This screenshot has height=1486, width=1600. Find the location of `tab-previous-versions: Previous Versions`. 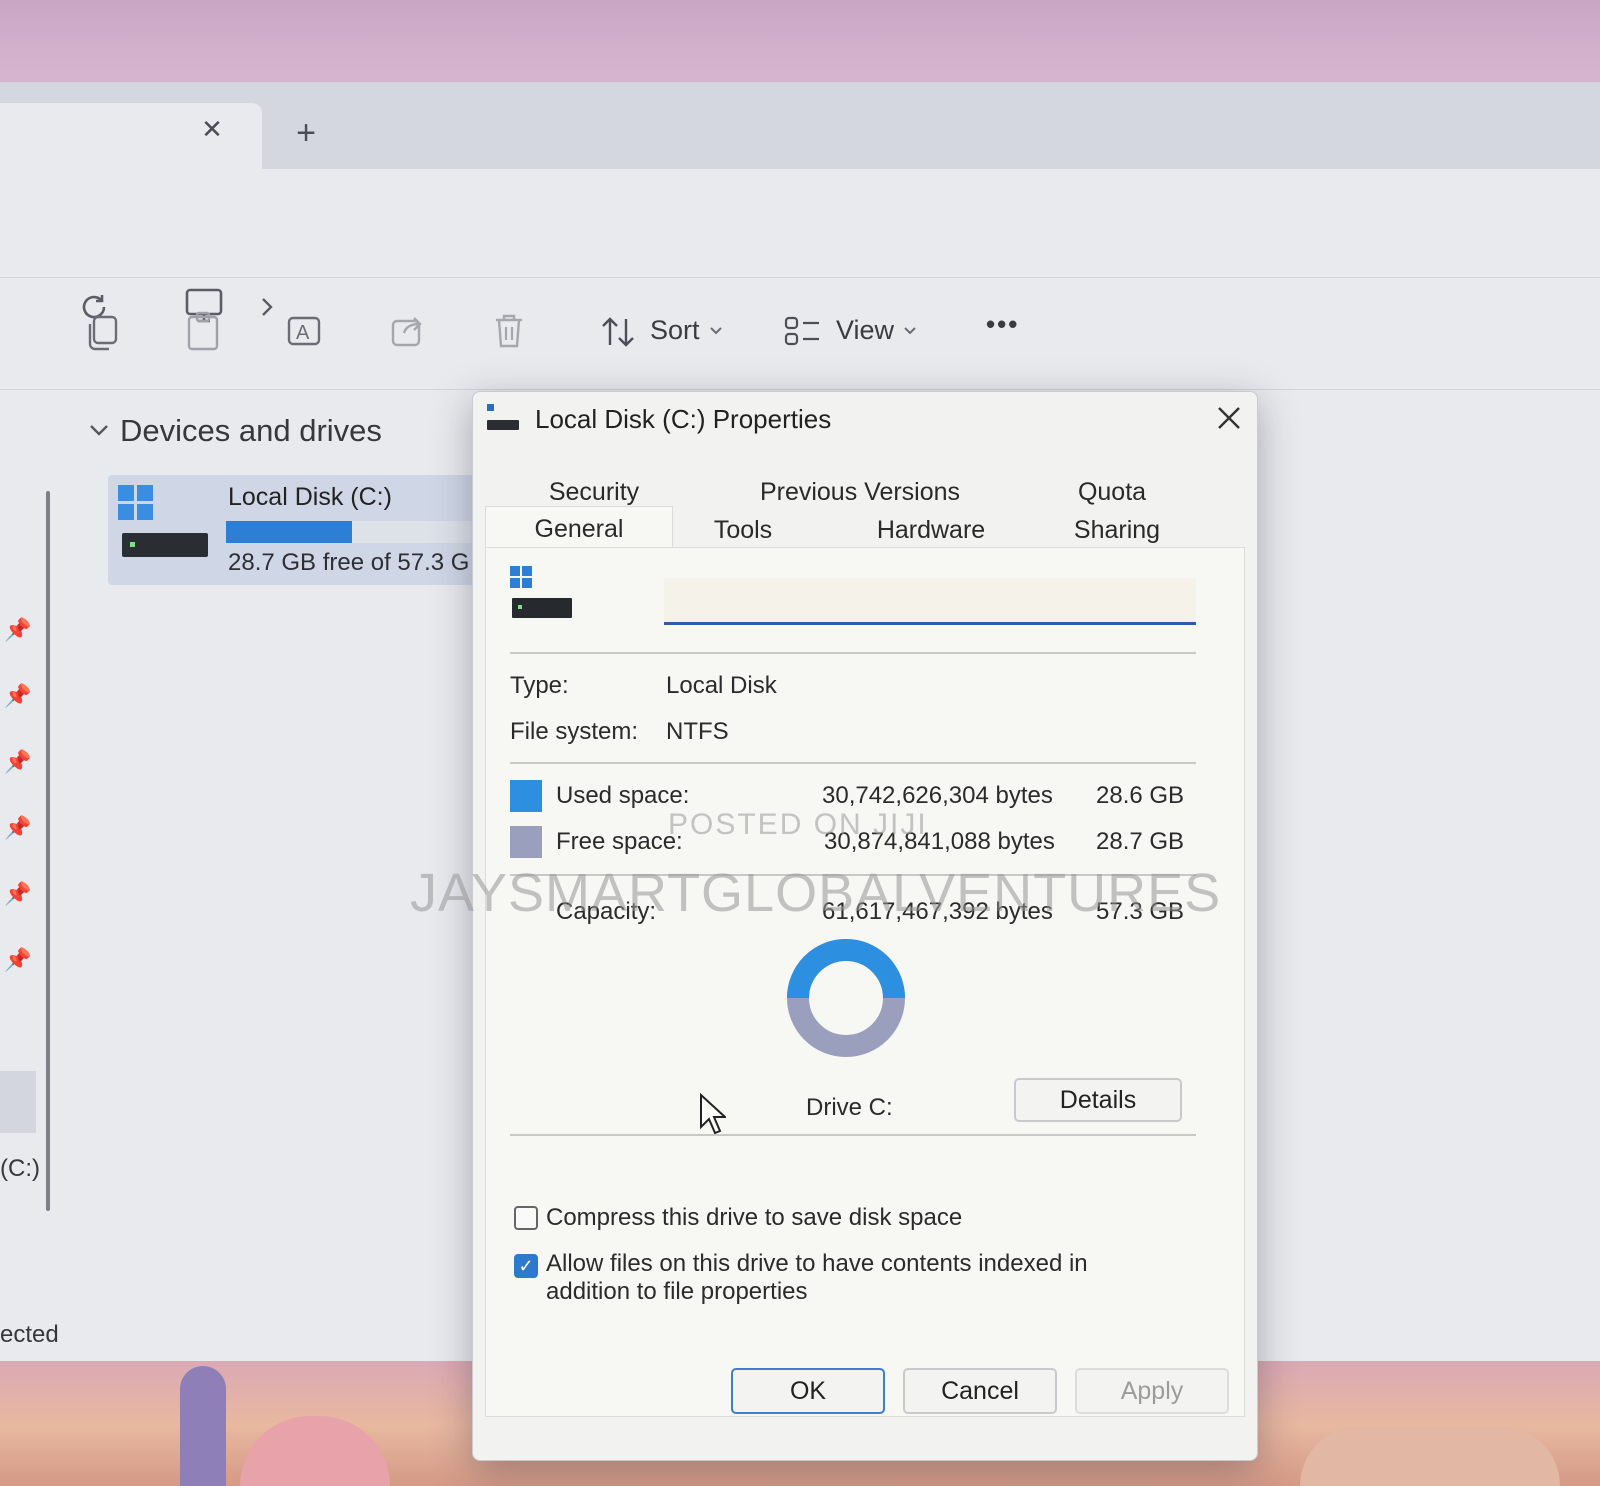

tab-previous-versions: Previous Versions is located at coordinates (860, 492).